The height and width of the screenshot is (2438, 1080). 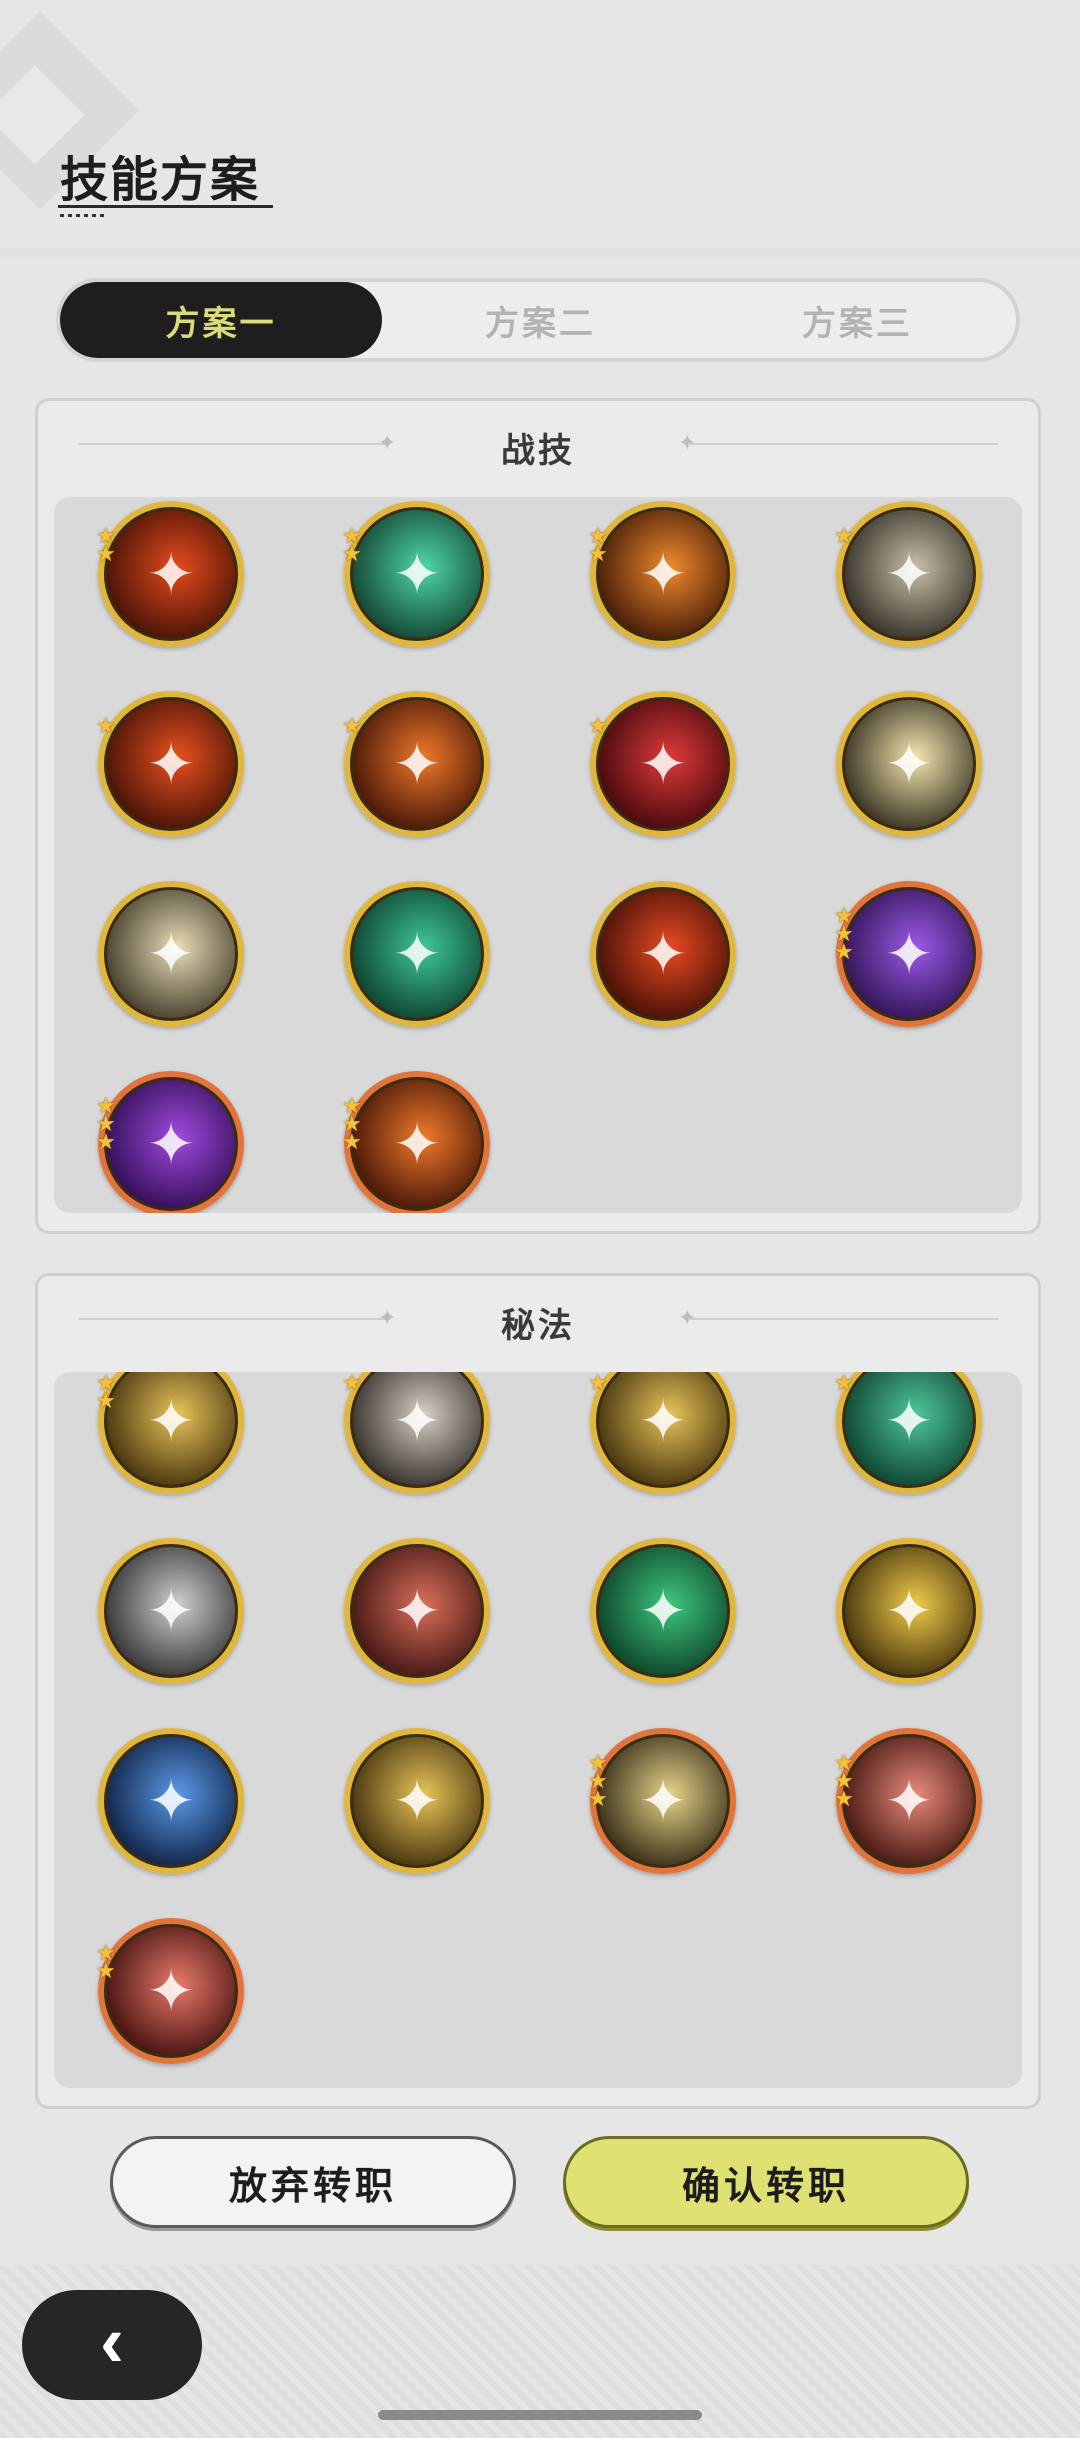 I want to click on golden-heal-skill-icon: ✦ ★ ★, so click(x=170, y=1433).